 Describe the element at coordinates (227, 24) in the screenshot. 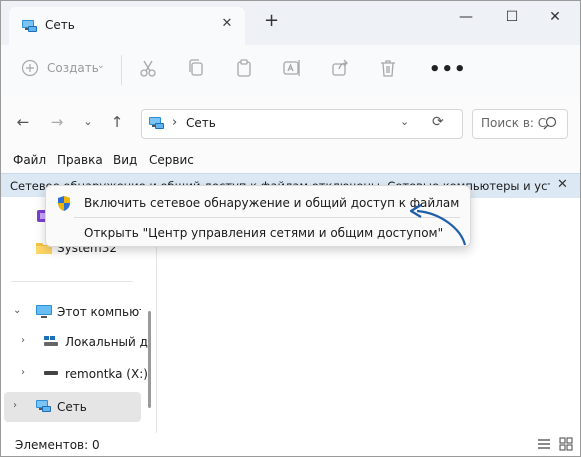

I see `tab-close-icon: ✕` at that location.